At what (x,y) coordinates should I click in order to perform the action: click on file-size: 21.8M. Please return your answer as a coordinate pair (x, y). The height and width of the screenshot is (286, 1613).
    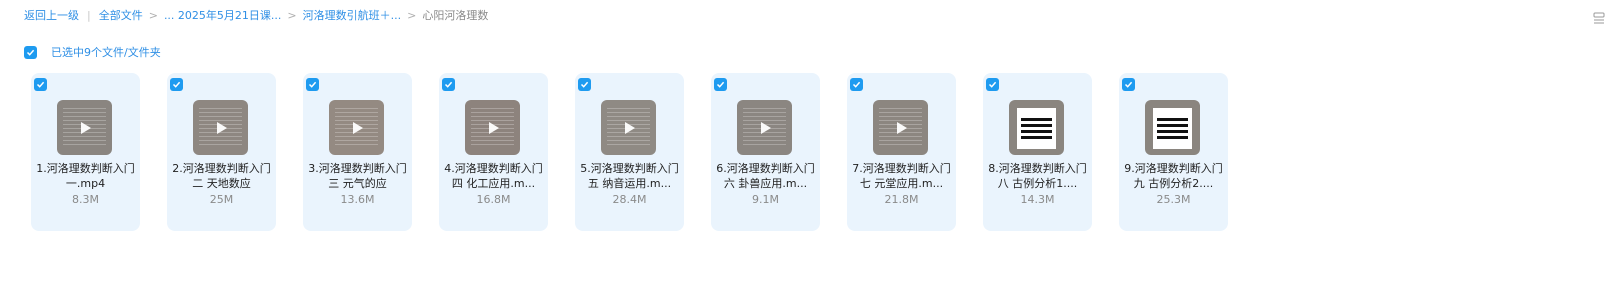
    Looking at the image, I should click on (901, 199).